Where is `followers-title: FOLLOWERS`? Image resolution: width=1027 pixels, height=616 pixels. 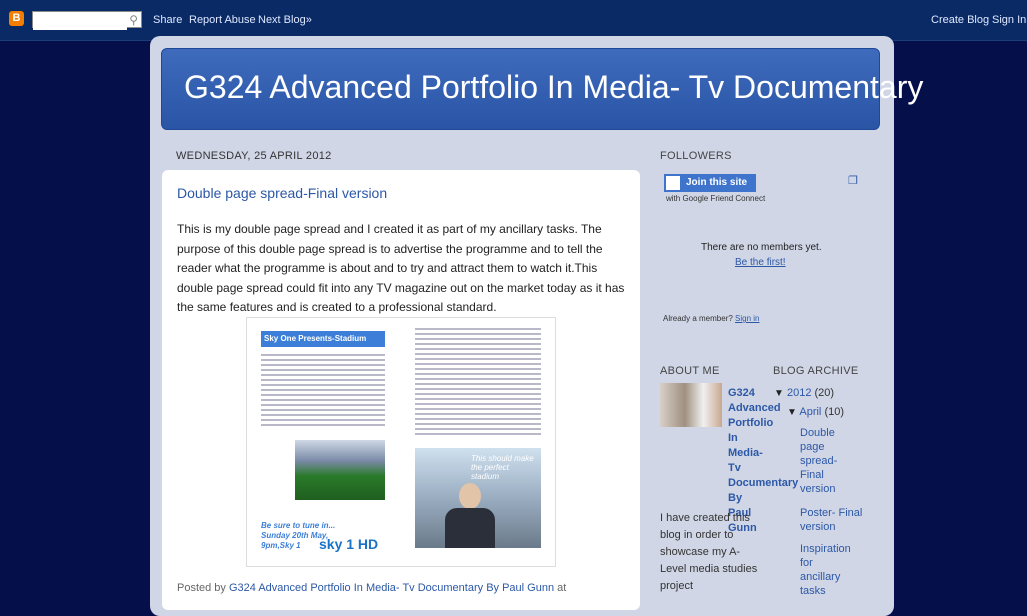
followers-title: FOLLOWERS is located at coordinates (696, 156).